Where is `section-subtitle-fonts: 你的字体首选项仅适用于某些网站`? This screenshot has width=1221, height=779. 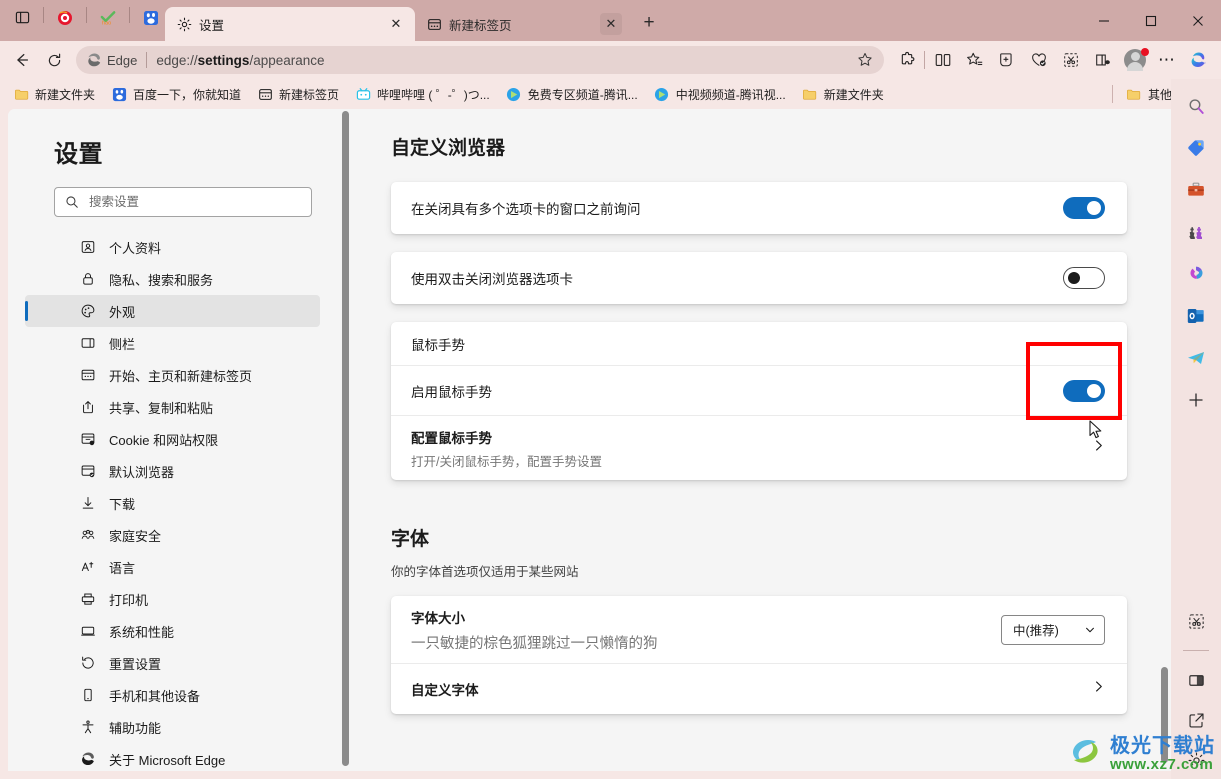 section-subtitle-fonts: 你的字体首选项仅适用于某些网站 is located at coordinates (485, 572).